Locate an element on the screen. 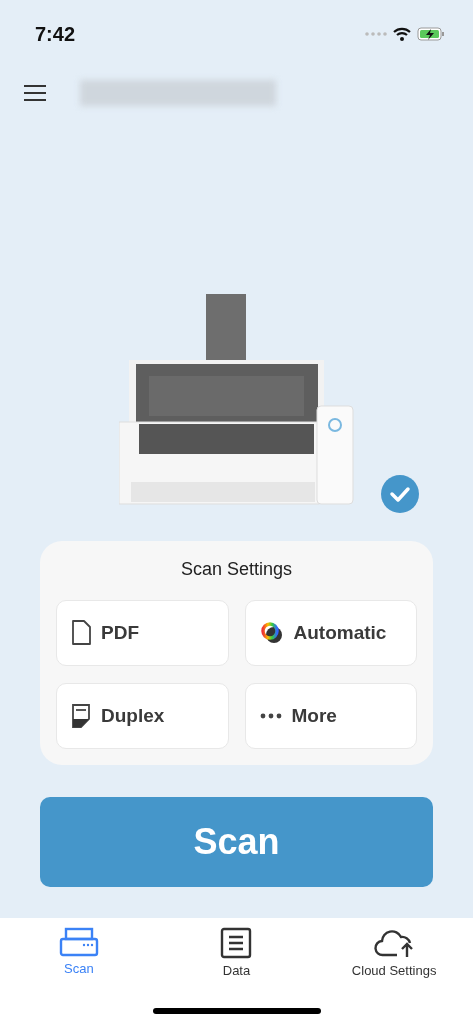 This screenshot has width=473, height=1024. wifi-icon is located at coordinates (402, 34).